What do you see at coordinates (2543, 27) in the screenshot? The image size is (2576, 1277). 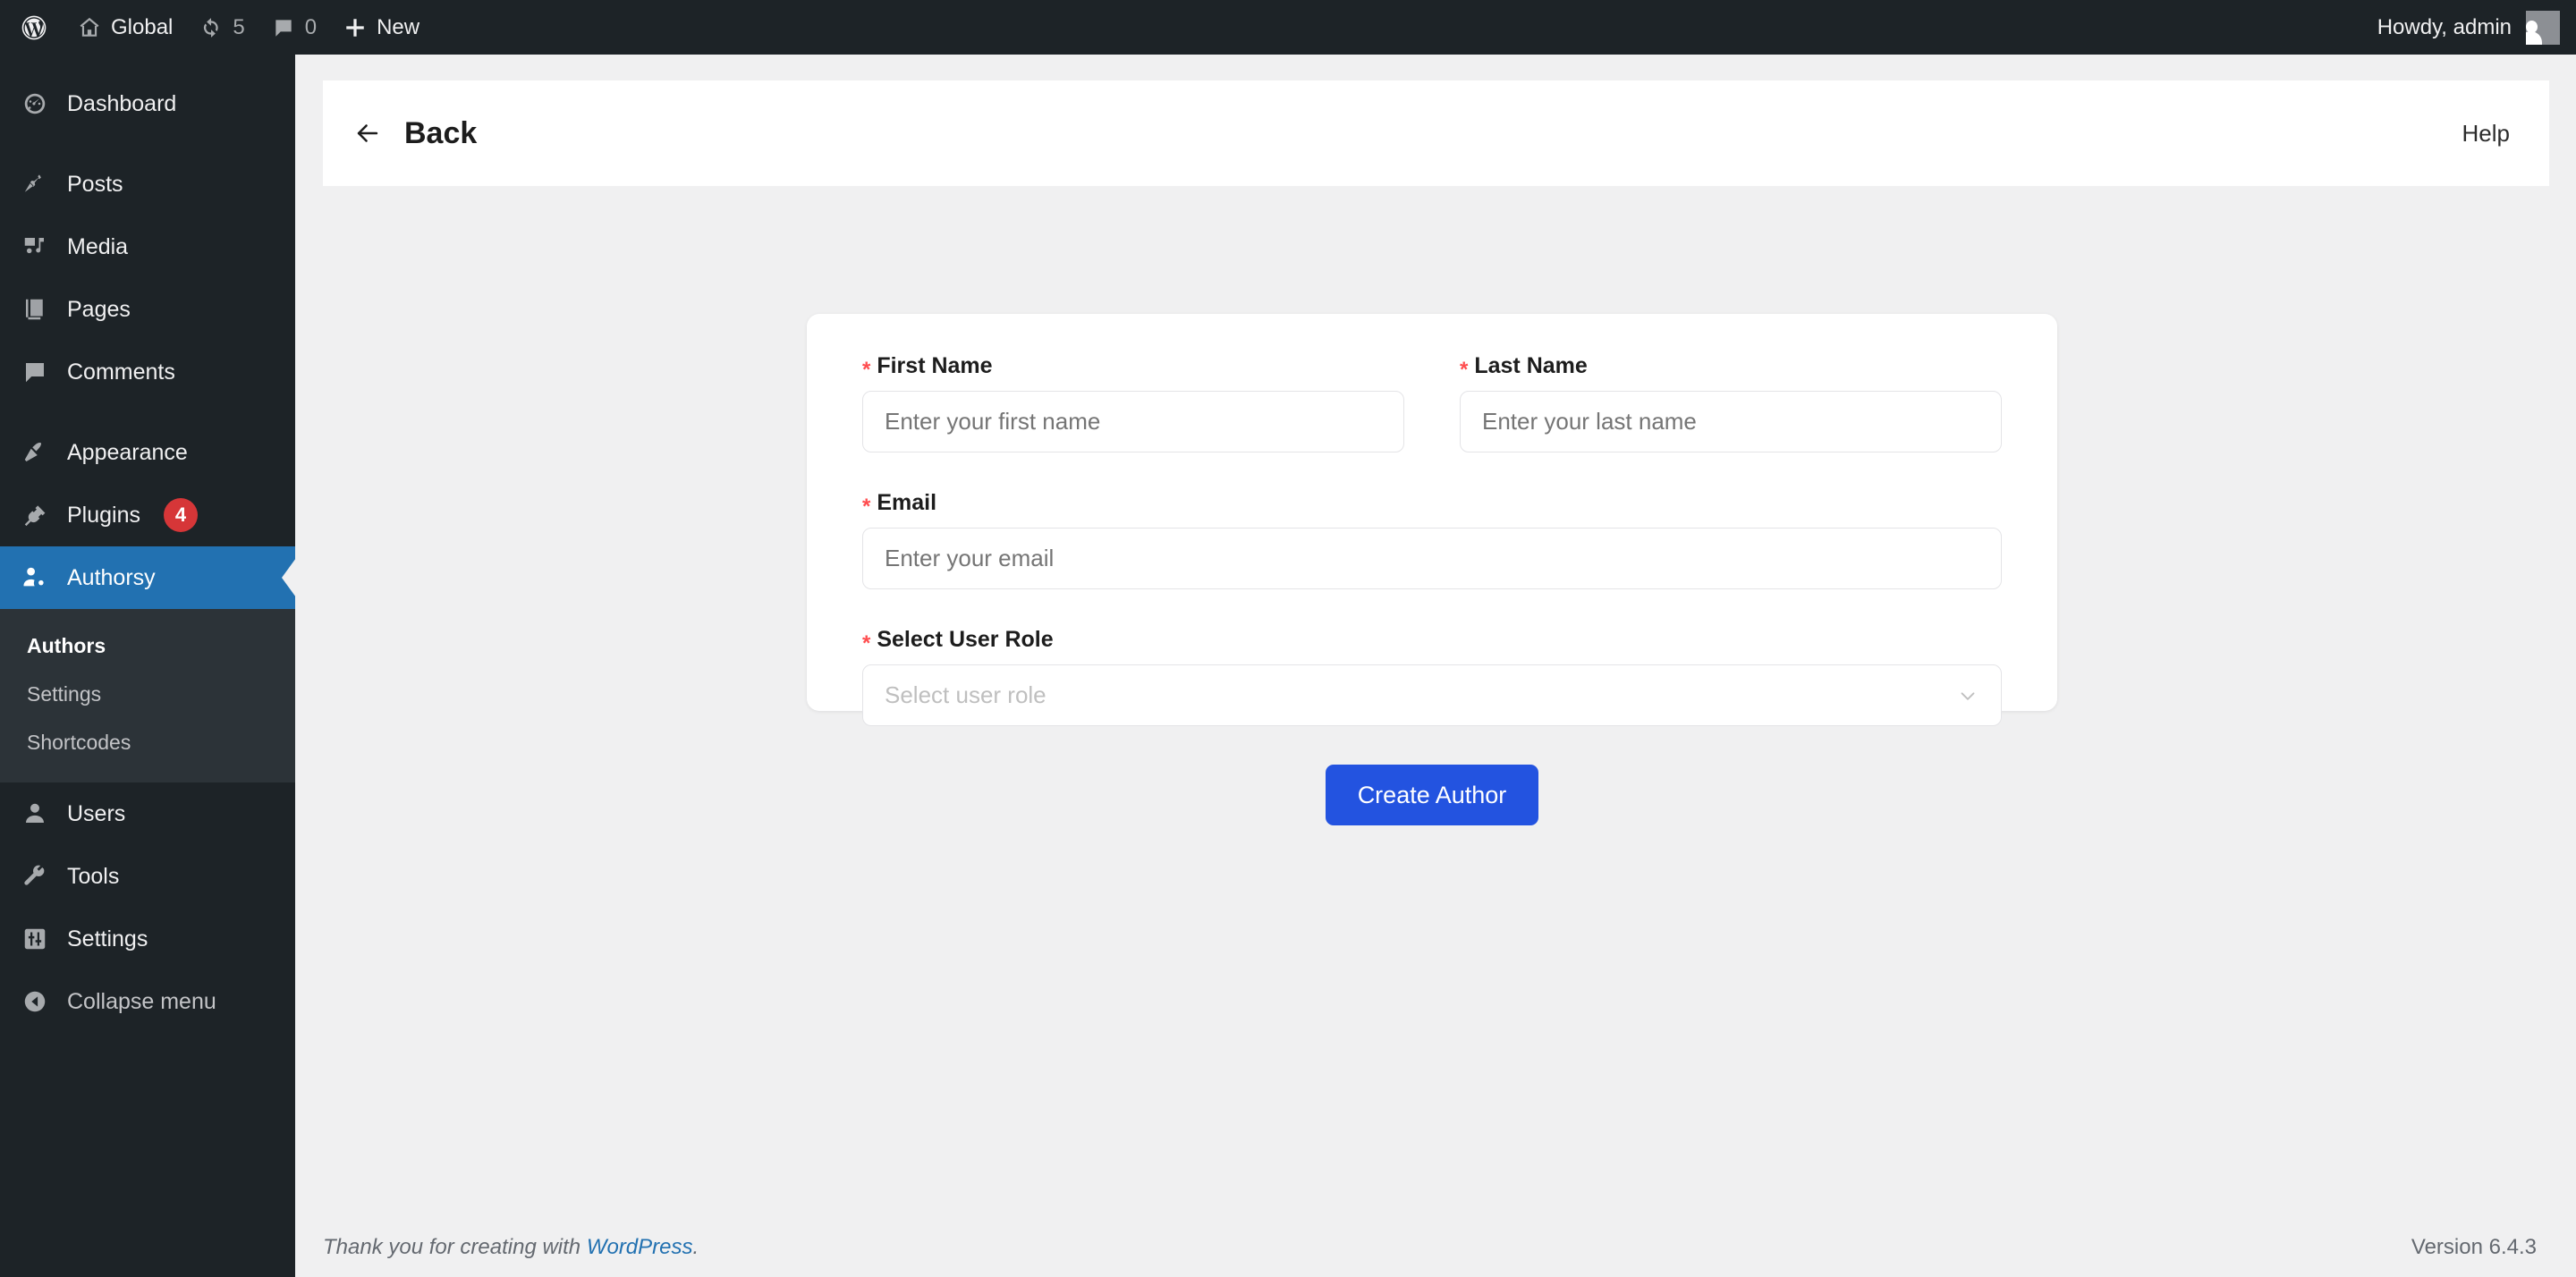 I see `avatar` at bounding box center [2543, 27].